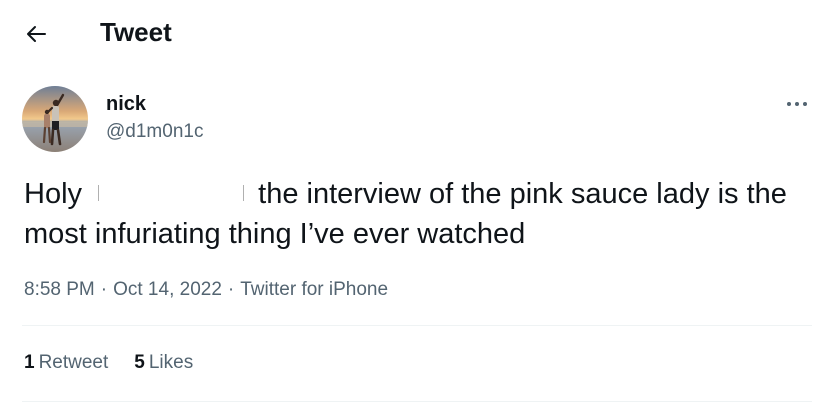 Image resolution: width=840 pixels, height=409 pixels. I want to click on tweet-text-start: Holy, so click(53, 194).